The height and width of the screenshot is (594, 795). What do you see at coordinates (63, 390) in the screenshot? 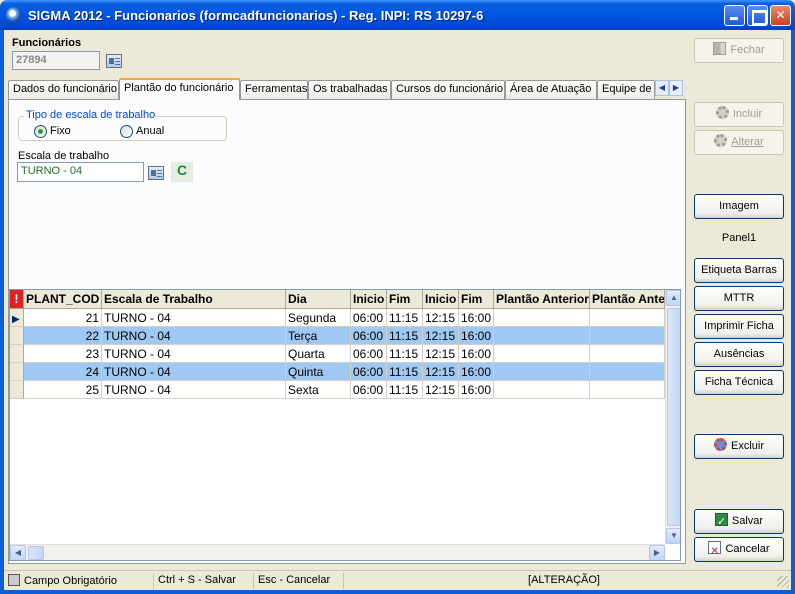
I see `table-cell: 25` at bounding box center [63, 390].